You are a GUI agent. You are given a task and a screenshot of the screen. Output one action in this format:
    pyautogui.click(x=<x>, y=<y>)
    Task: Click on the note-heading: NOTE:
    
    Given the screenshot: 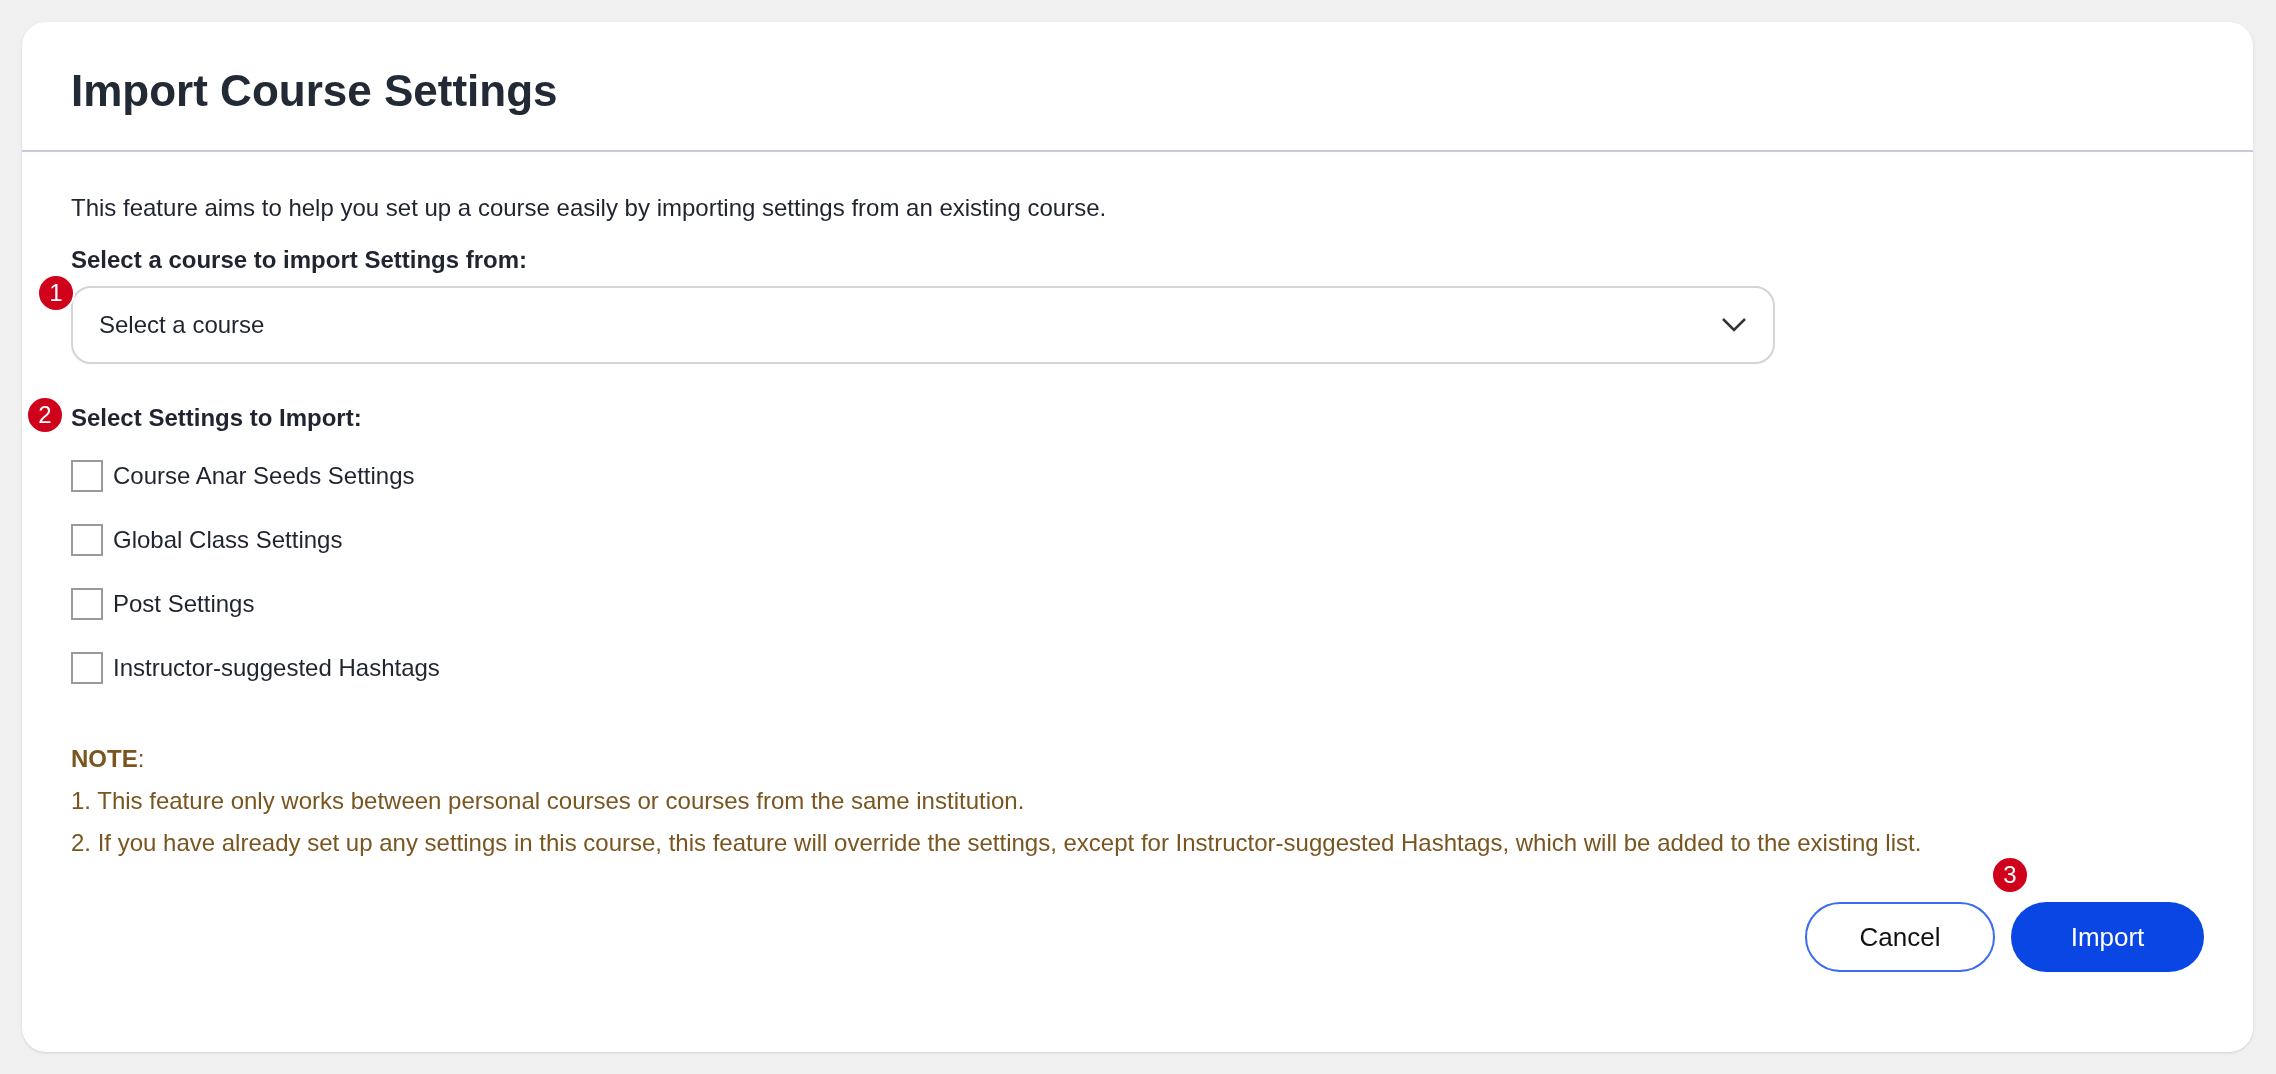 What is the action you would take?
    pyautogui.click(x=108, y=759)
    